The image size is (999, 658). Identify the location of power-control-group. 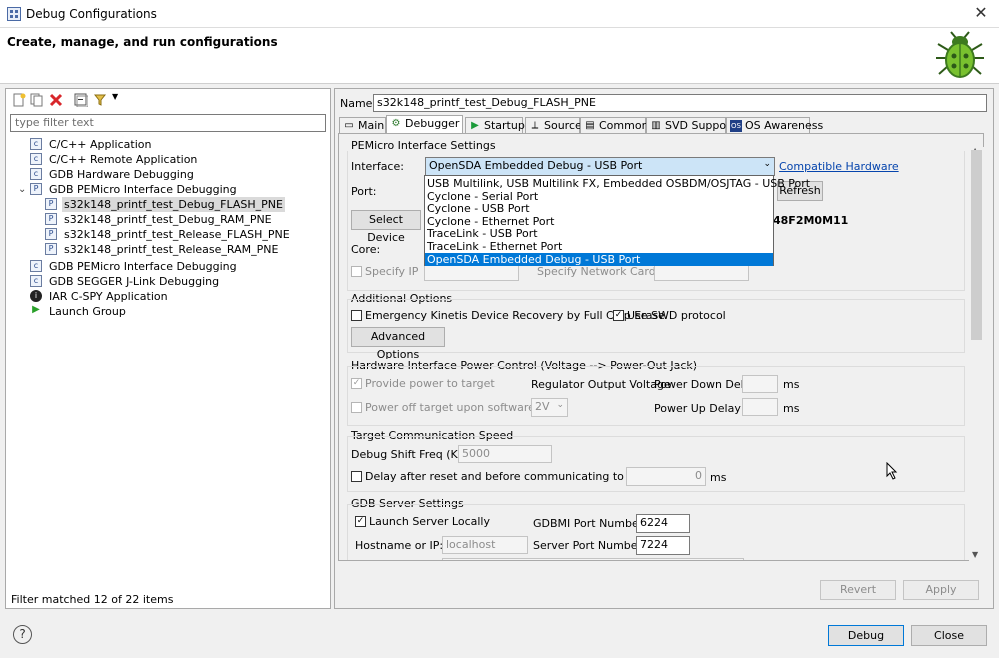
(656, 396).